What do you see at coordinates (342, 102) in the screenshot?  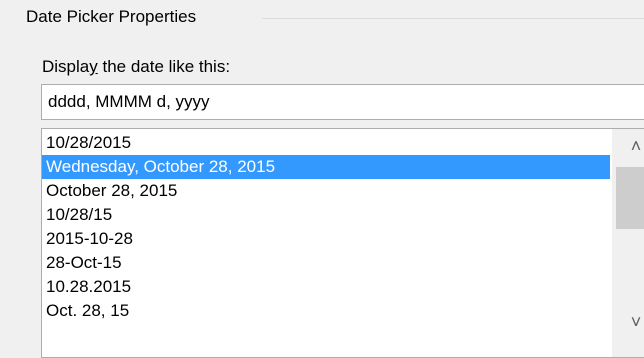 I see `date-format-input` at bounding box center [342, 102].